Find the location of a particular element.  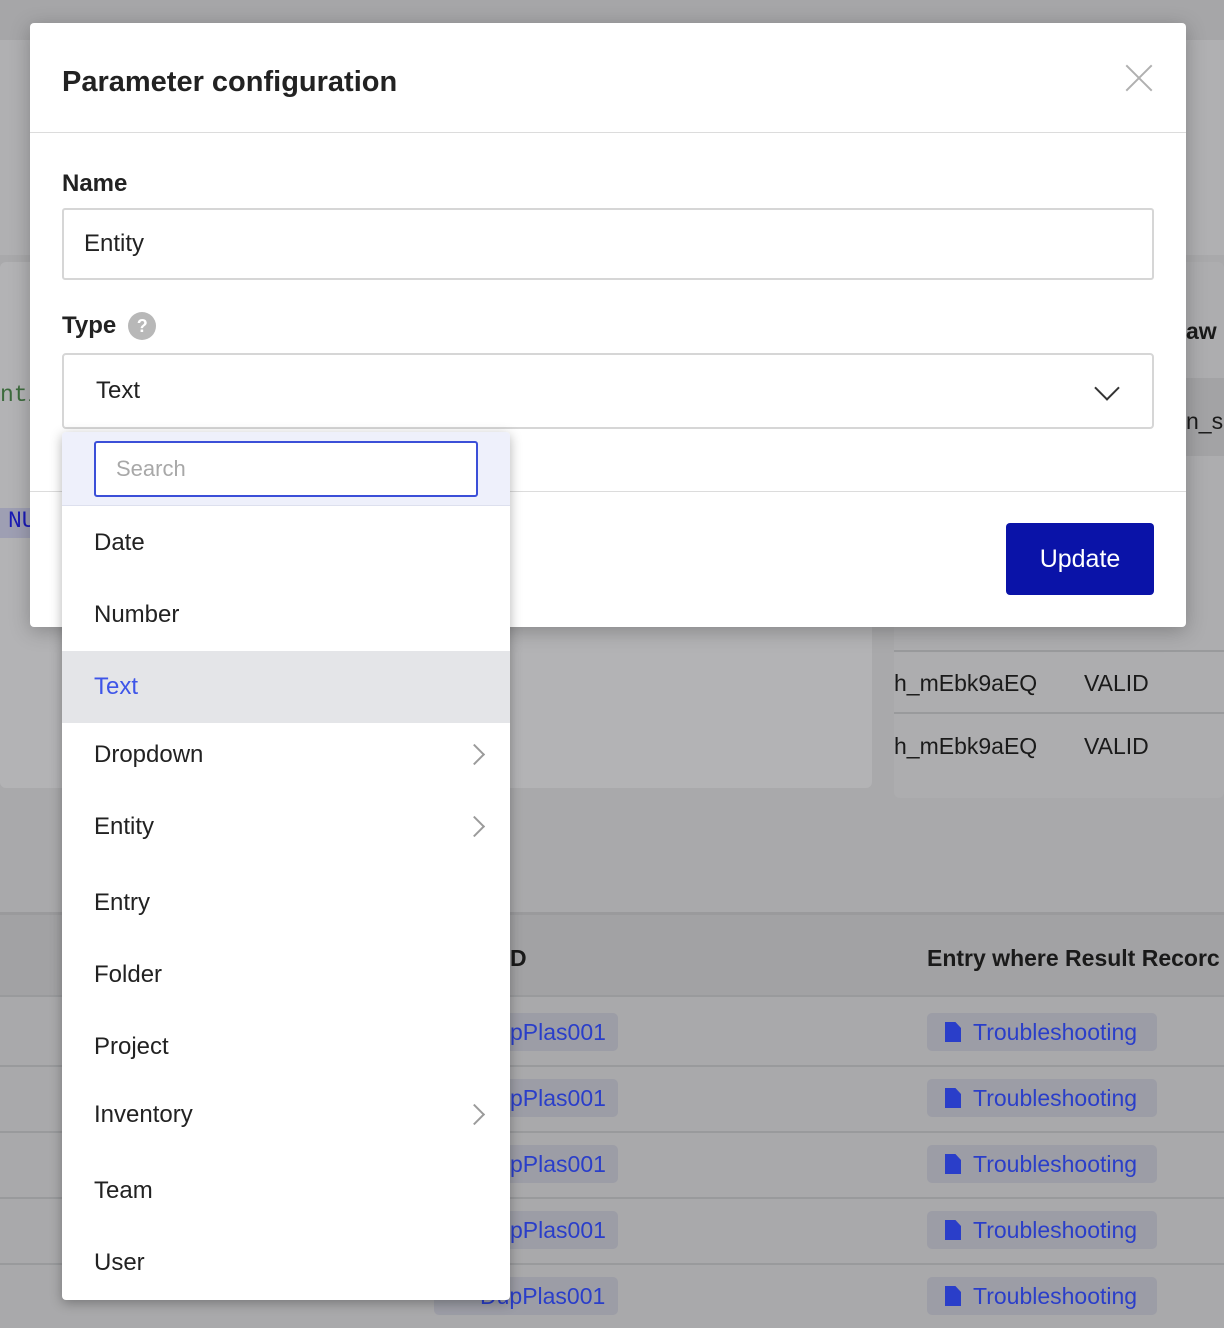

option-label: Entry is located at coordinates (122, 902).